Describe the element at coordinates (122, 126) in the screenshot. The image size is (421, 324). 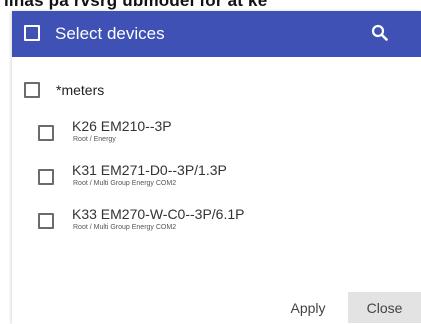
I see `device-name: K26 EM210--3P` at that location.